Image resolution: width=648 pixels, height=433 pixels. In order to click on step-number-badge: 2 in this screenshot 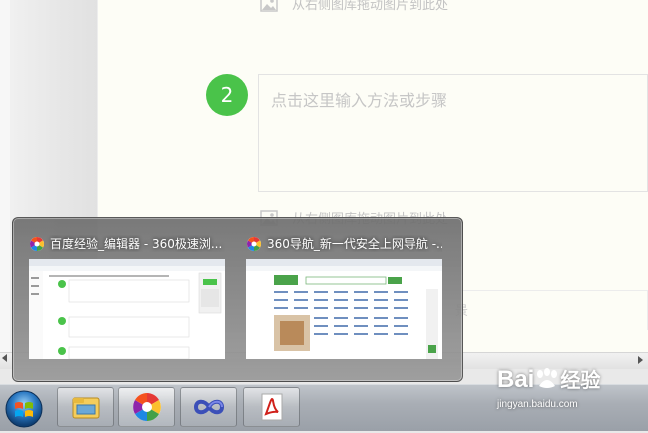, I will do `click(227, 95)`.